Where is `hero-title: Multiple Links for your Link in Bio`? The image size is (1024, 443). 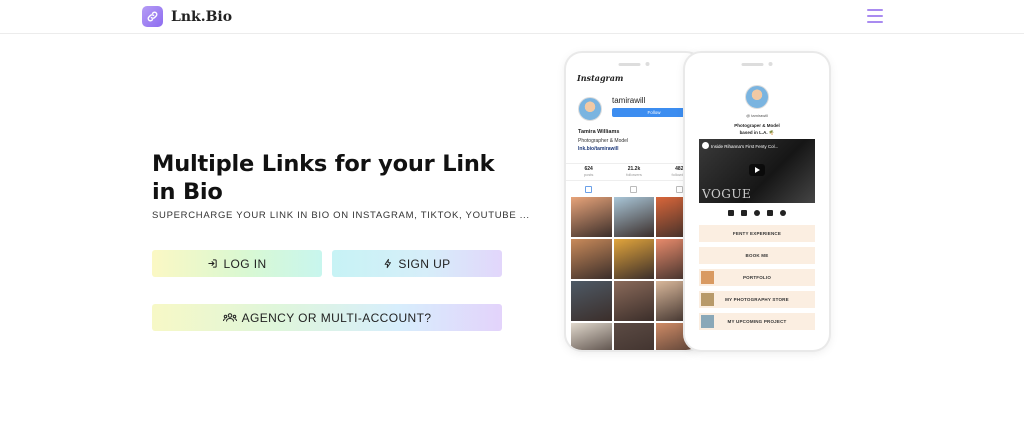
hero-title: Multiple Links for your Link in Bio is located at coordinates (323, 178).